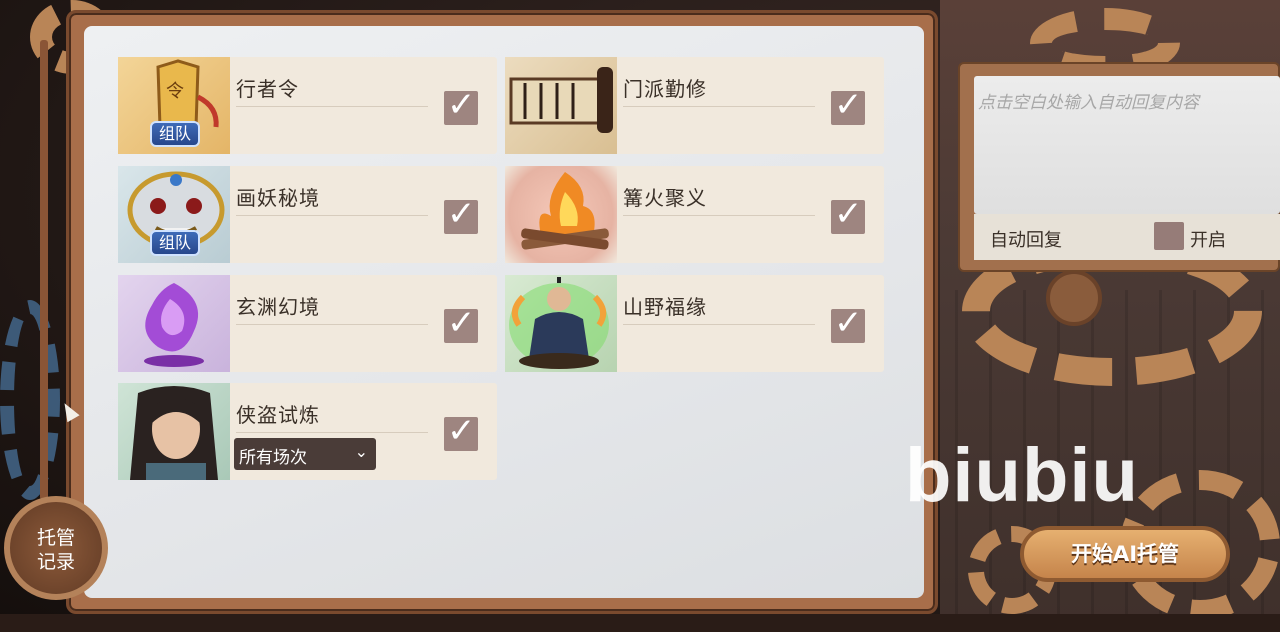 The image size is (1280, 632). What do you see at coordinates (640, 623) in the screenshot?
I see `bottom-bar` at bounding box center [640, 623].